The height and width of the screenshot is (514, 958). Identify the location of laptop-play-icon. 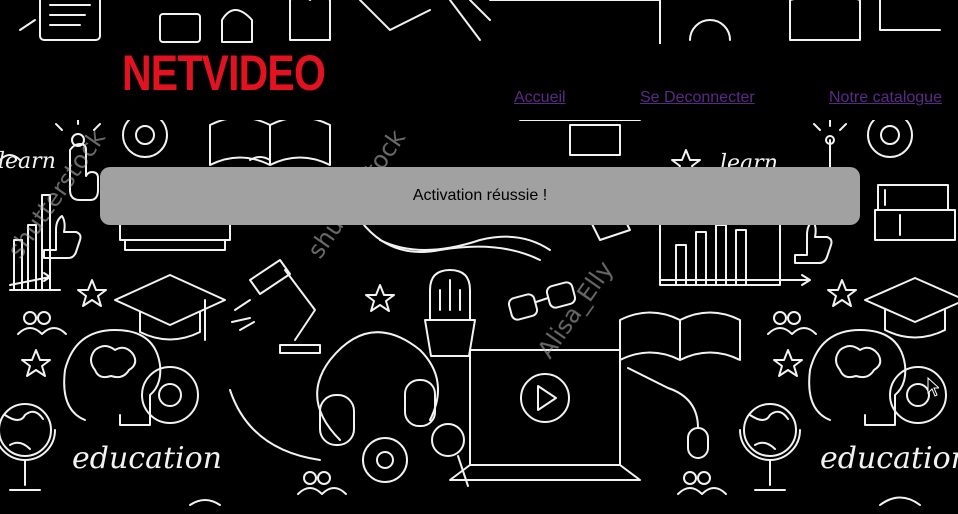
(545, 415).